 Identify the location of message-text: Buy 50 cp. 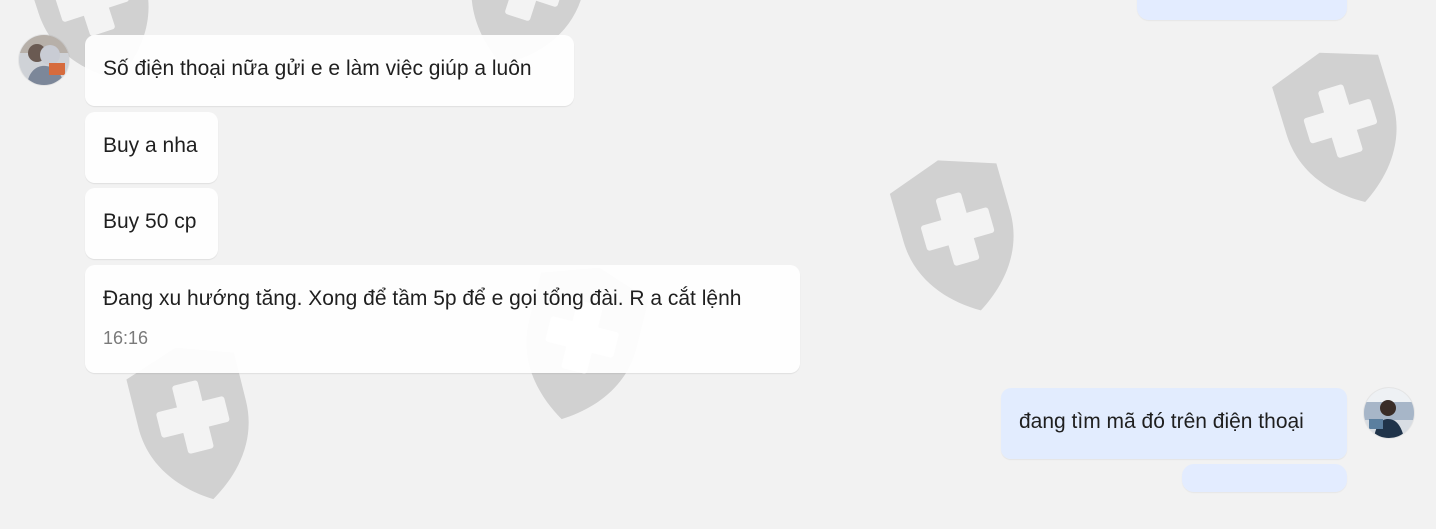
(150, 221).